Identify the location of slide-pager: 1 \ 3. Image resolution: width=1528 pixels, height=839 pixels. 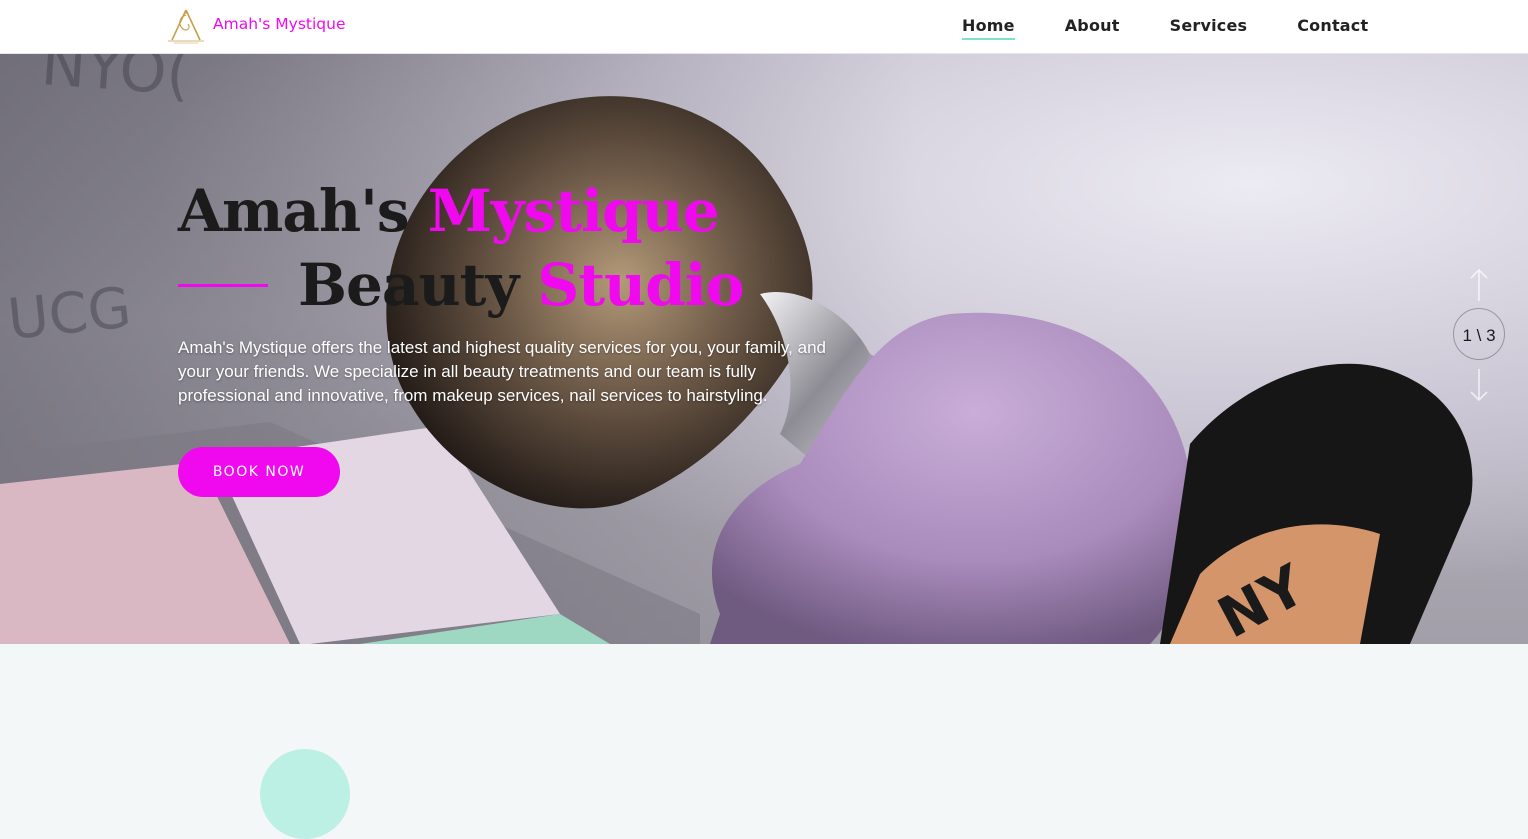
(1479, 335).